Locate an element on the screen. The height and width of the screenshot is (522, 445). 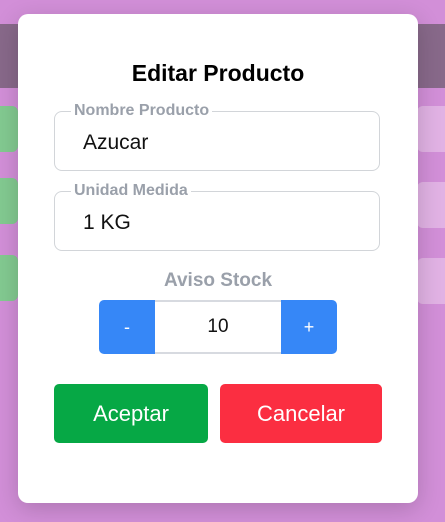
product-name-legend: Nombre Producto is located at coordinates (142, 111).